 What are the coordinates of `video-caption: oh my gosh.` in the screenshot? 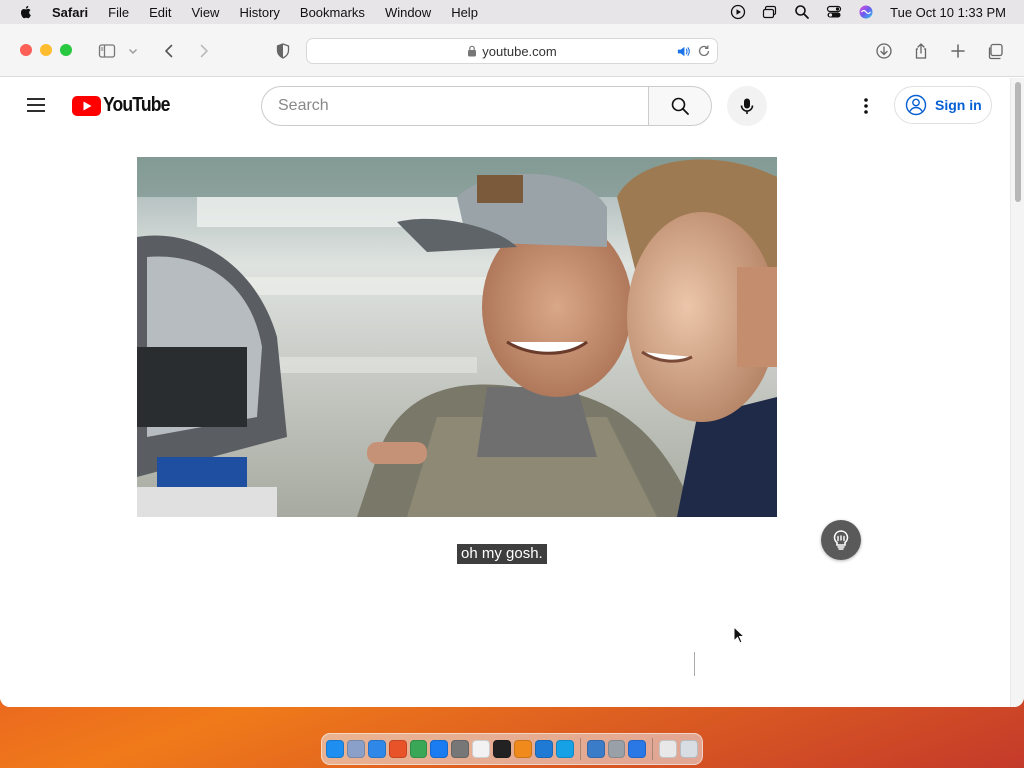 It's located at (502, 554).